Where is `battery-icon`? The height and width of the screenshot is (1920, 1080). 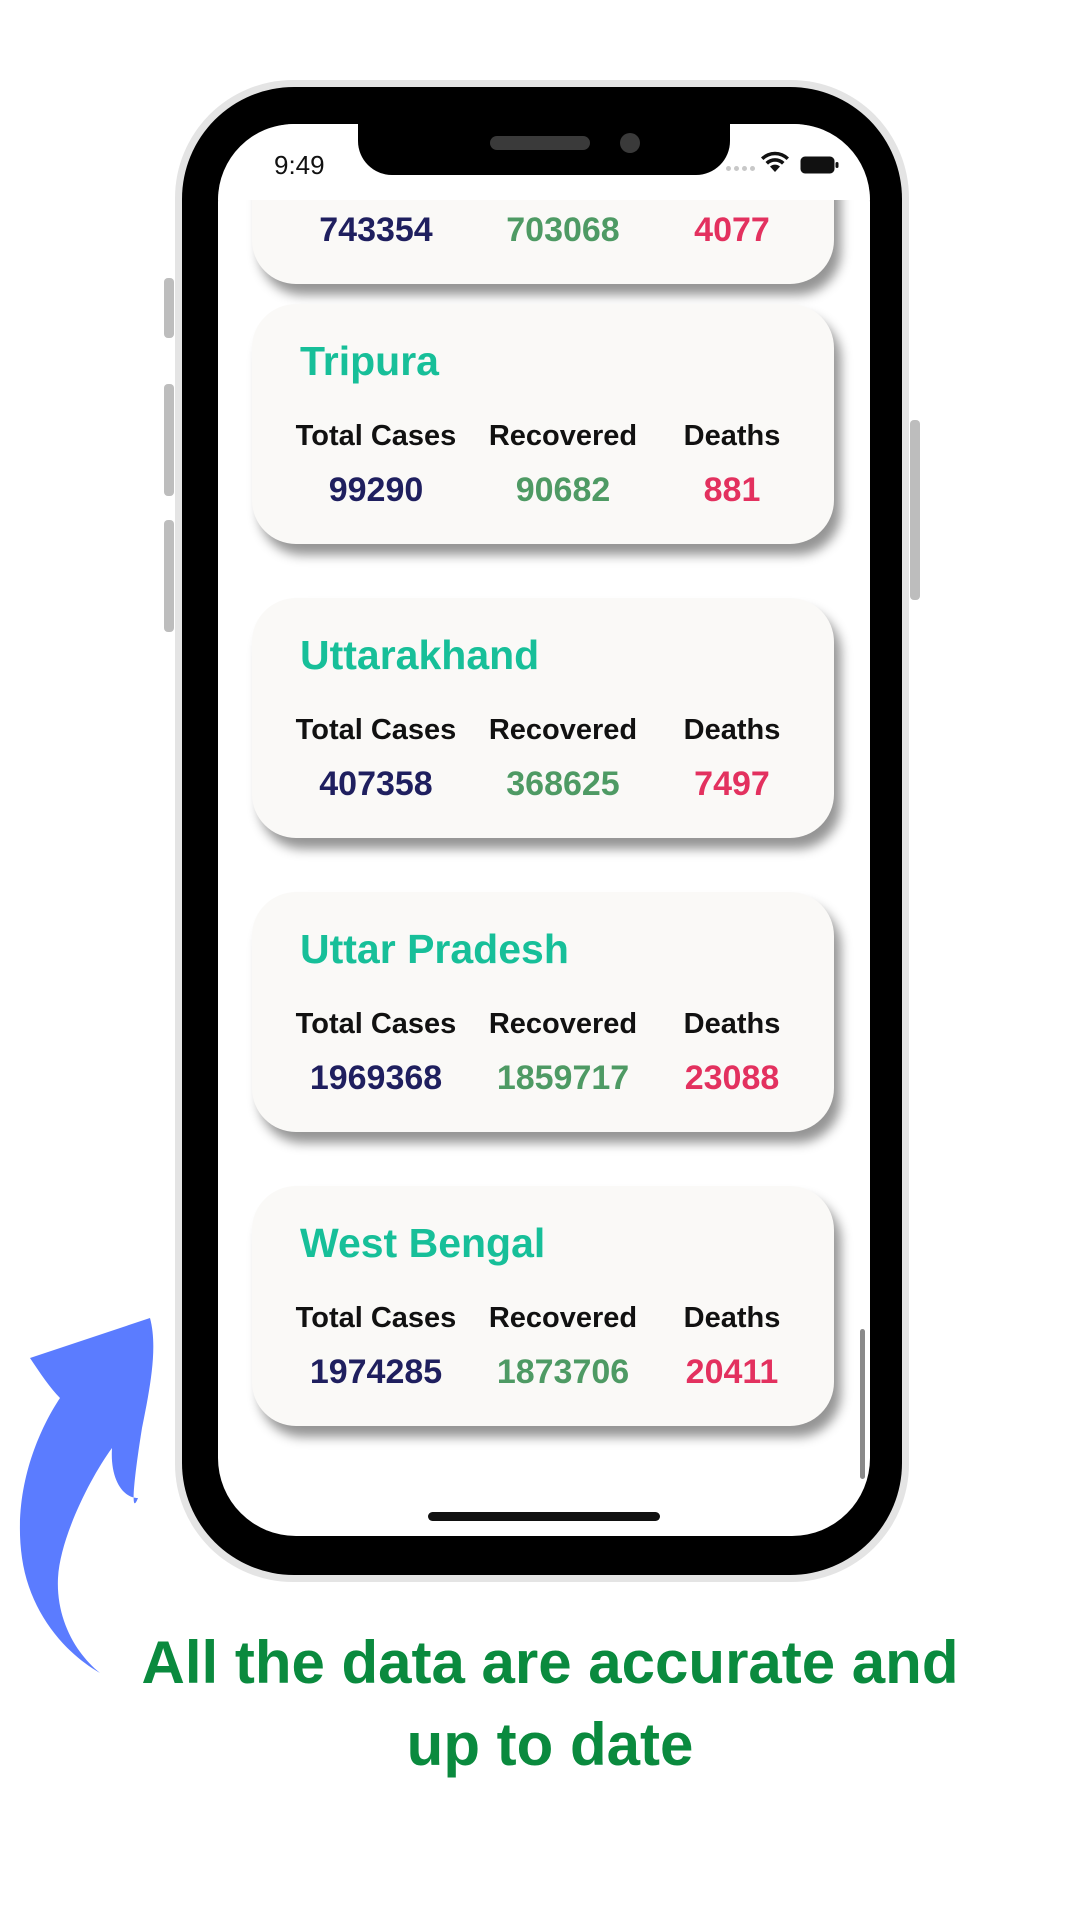 battery-icon is located at coordinates (819, 165).